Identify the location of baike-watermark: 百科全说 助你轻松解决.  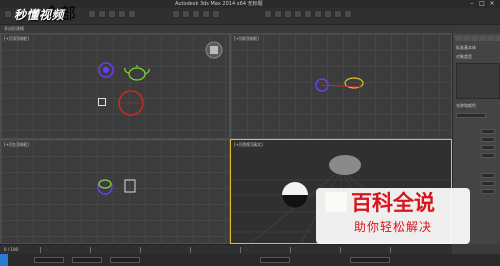
(393, 216).